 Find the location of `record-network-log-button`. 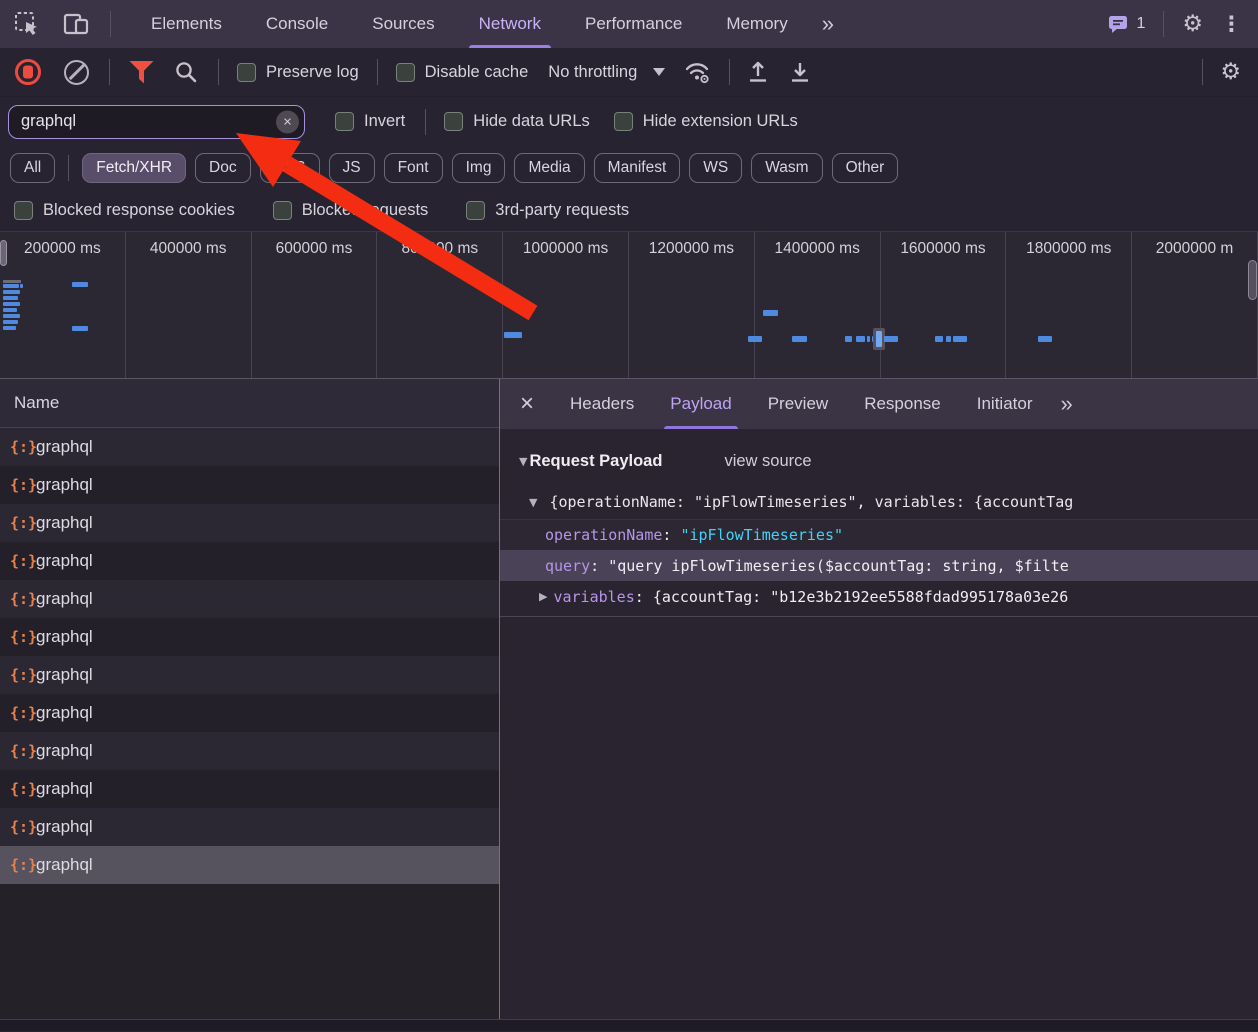

record-network-log-button is located at coordinates (28, 72).